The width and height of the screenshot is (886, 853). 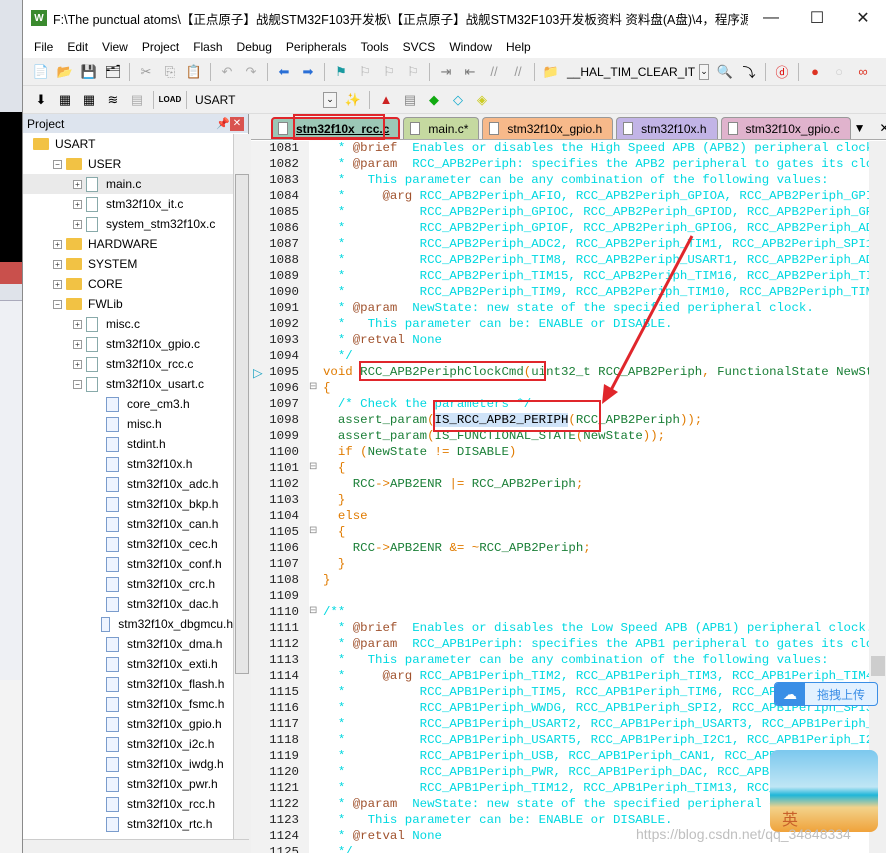 I want to click on tab-file: stm32f10x_rcc.c, so click(x=336, y=128).